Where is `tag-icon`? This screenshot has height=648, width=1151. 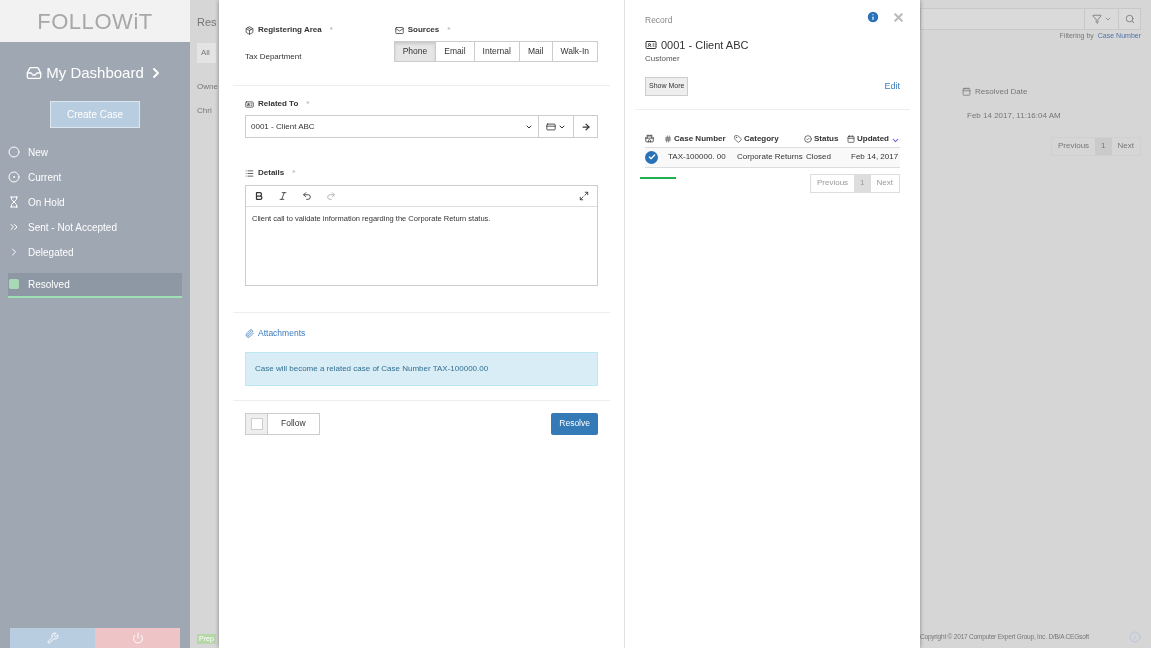
tag-icon is located at coordinates (738, 138).